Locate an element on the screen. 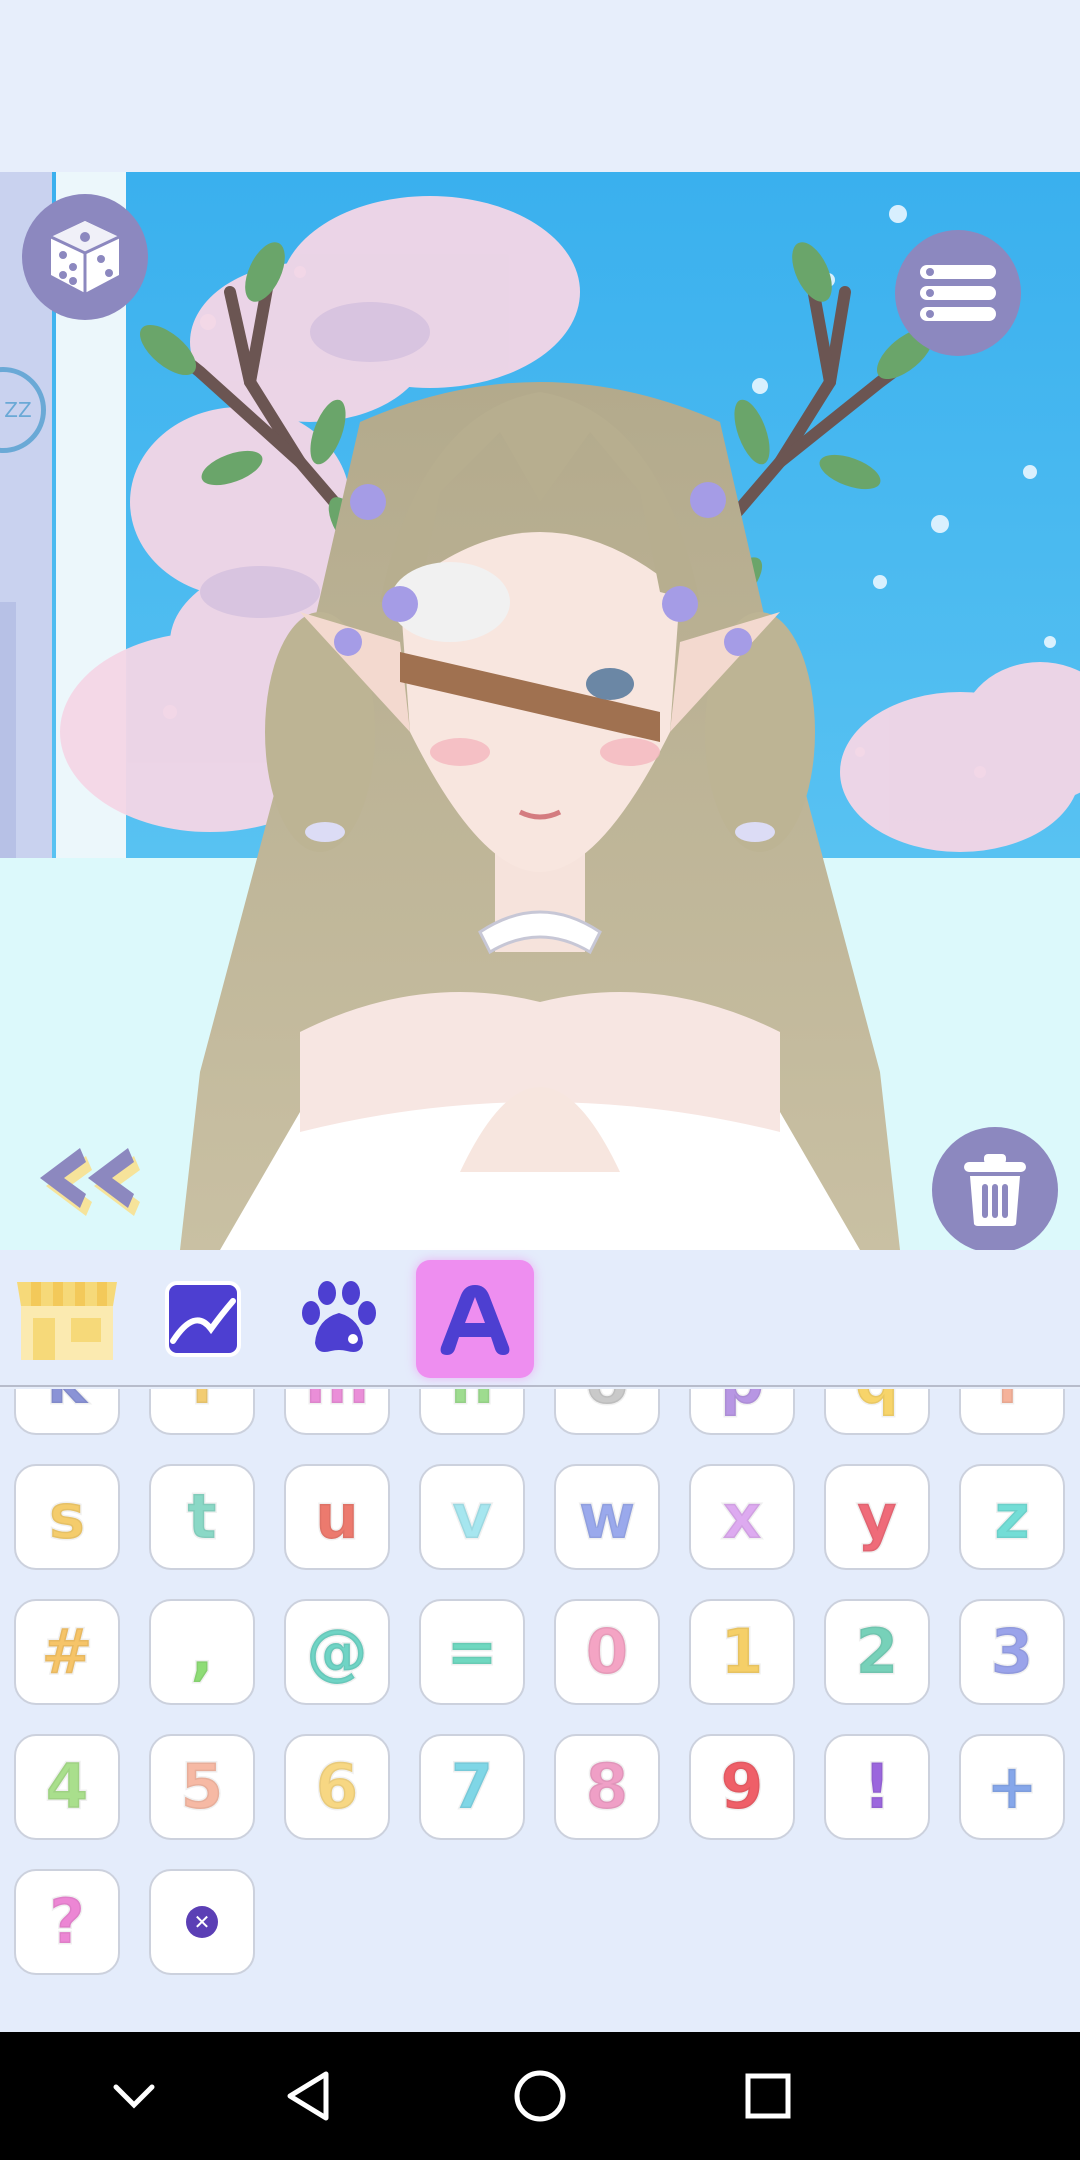 The height and width of the screenshot is (2160, 1080). key-character: = is located at coordinates (472, 1652).